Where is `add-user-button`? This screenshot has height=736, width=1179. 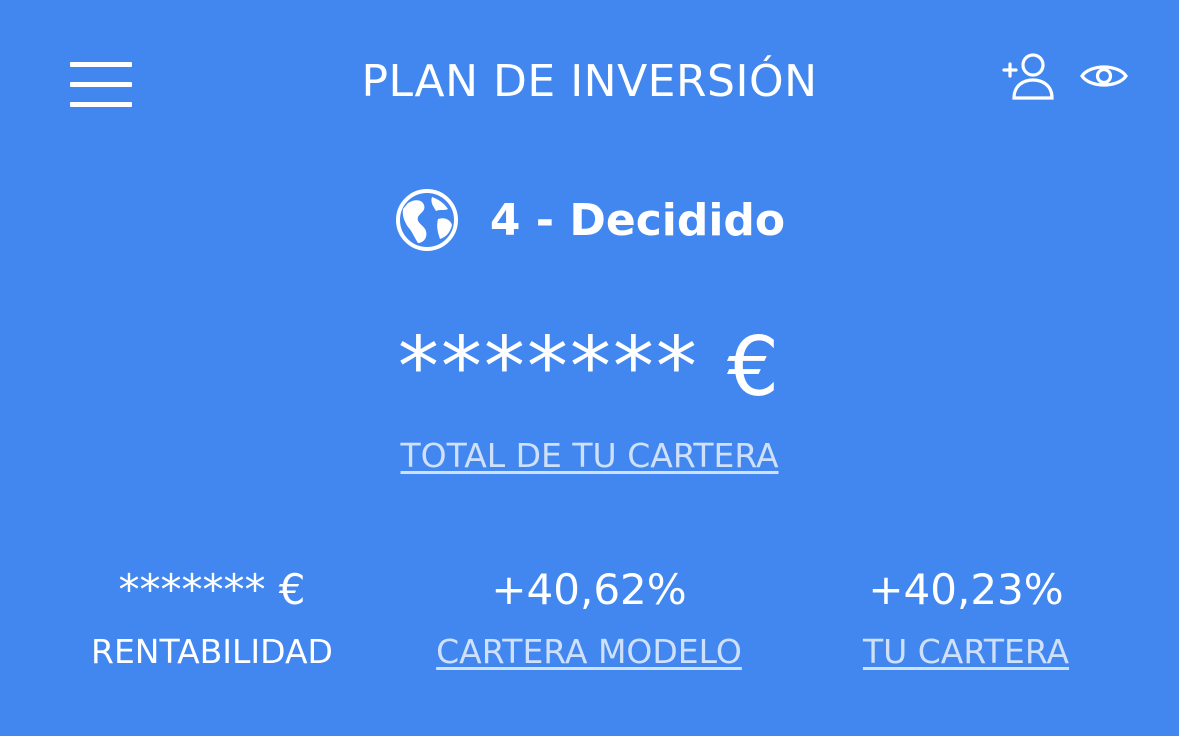 add-user-button is located at coordinates (1029, 77).